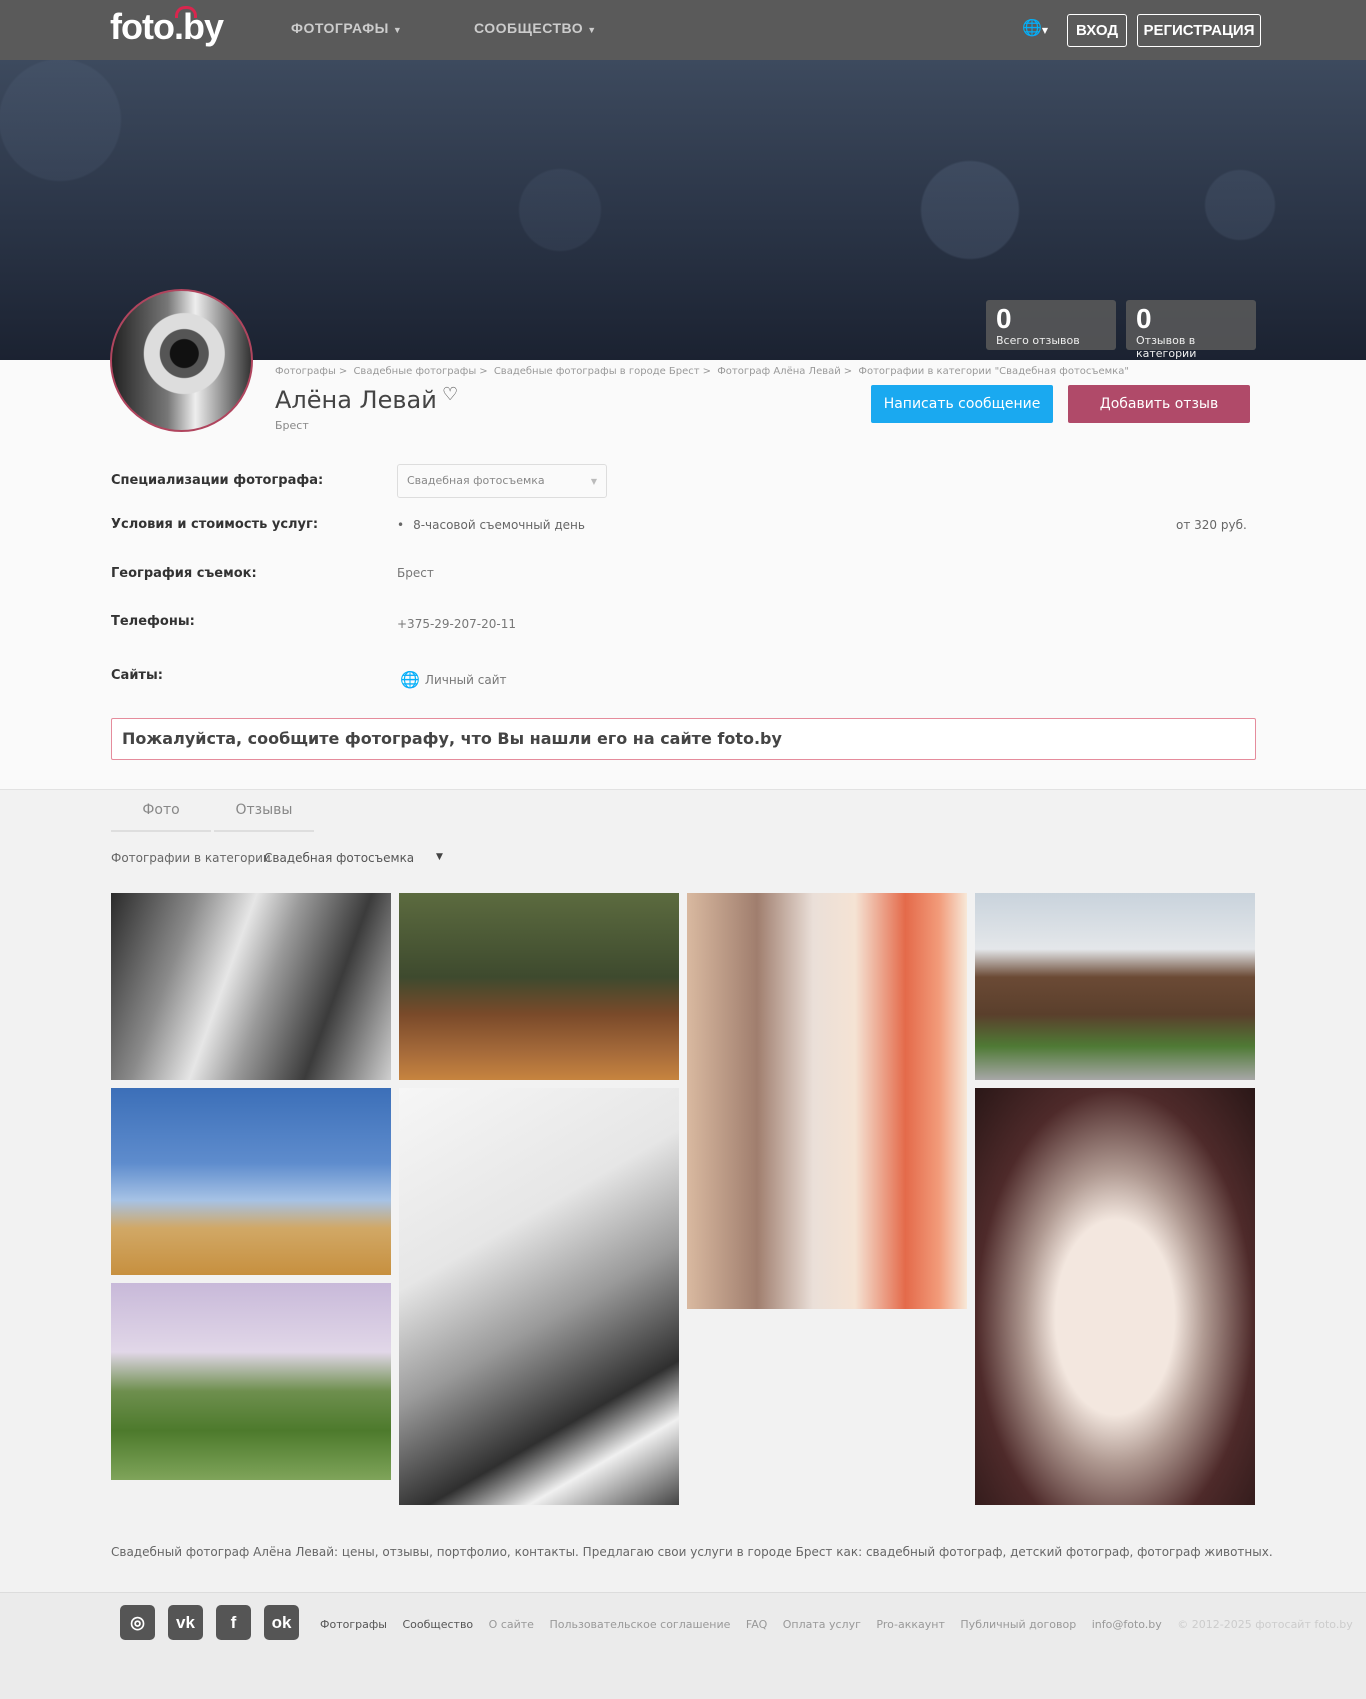 Image resolution: width=1366 pixels, height=1699 pixels. Describe the element at coordinates (233, 1622) in the screenshot. I see `facebook-icon: f` at that location.